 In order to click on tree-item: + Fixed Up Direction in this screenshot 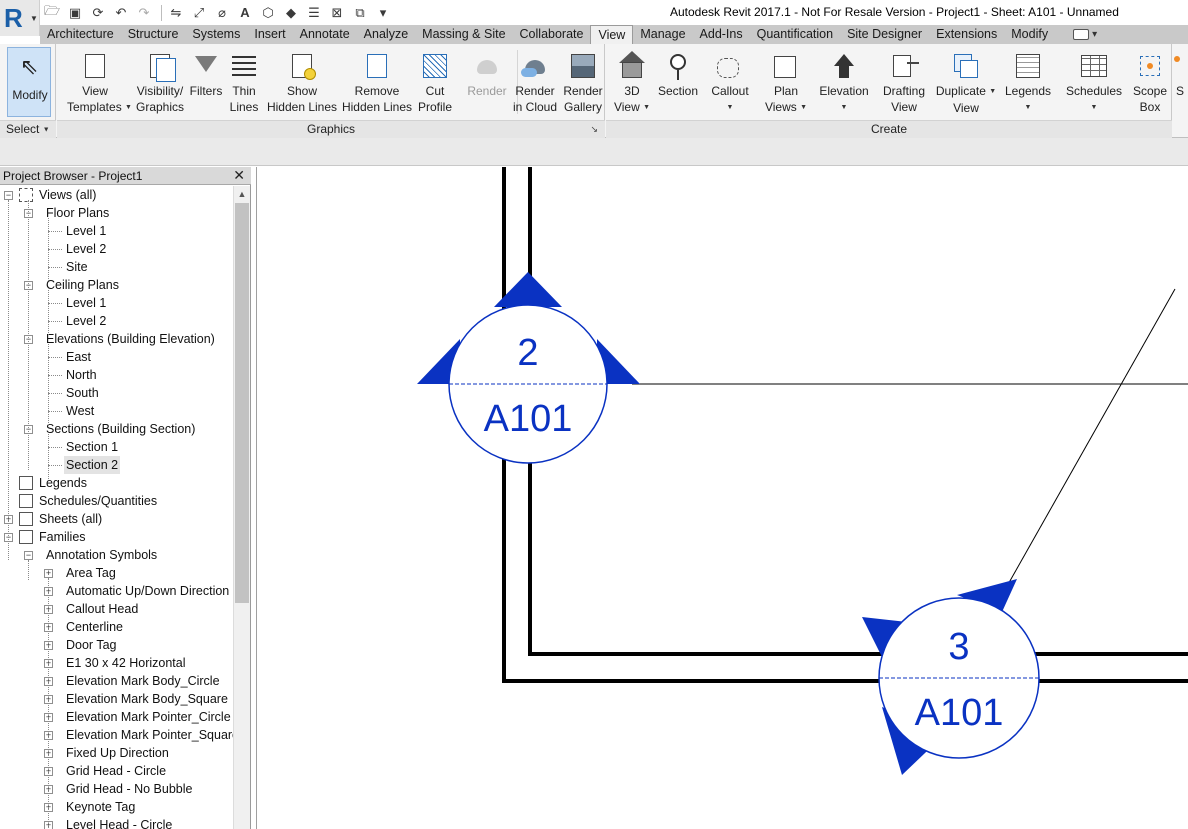, I will do `click(116, 753)`.